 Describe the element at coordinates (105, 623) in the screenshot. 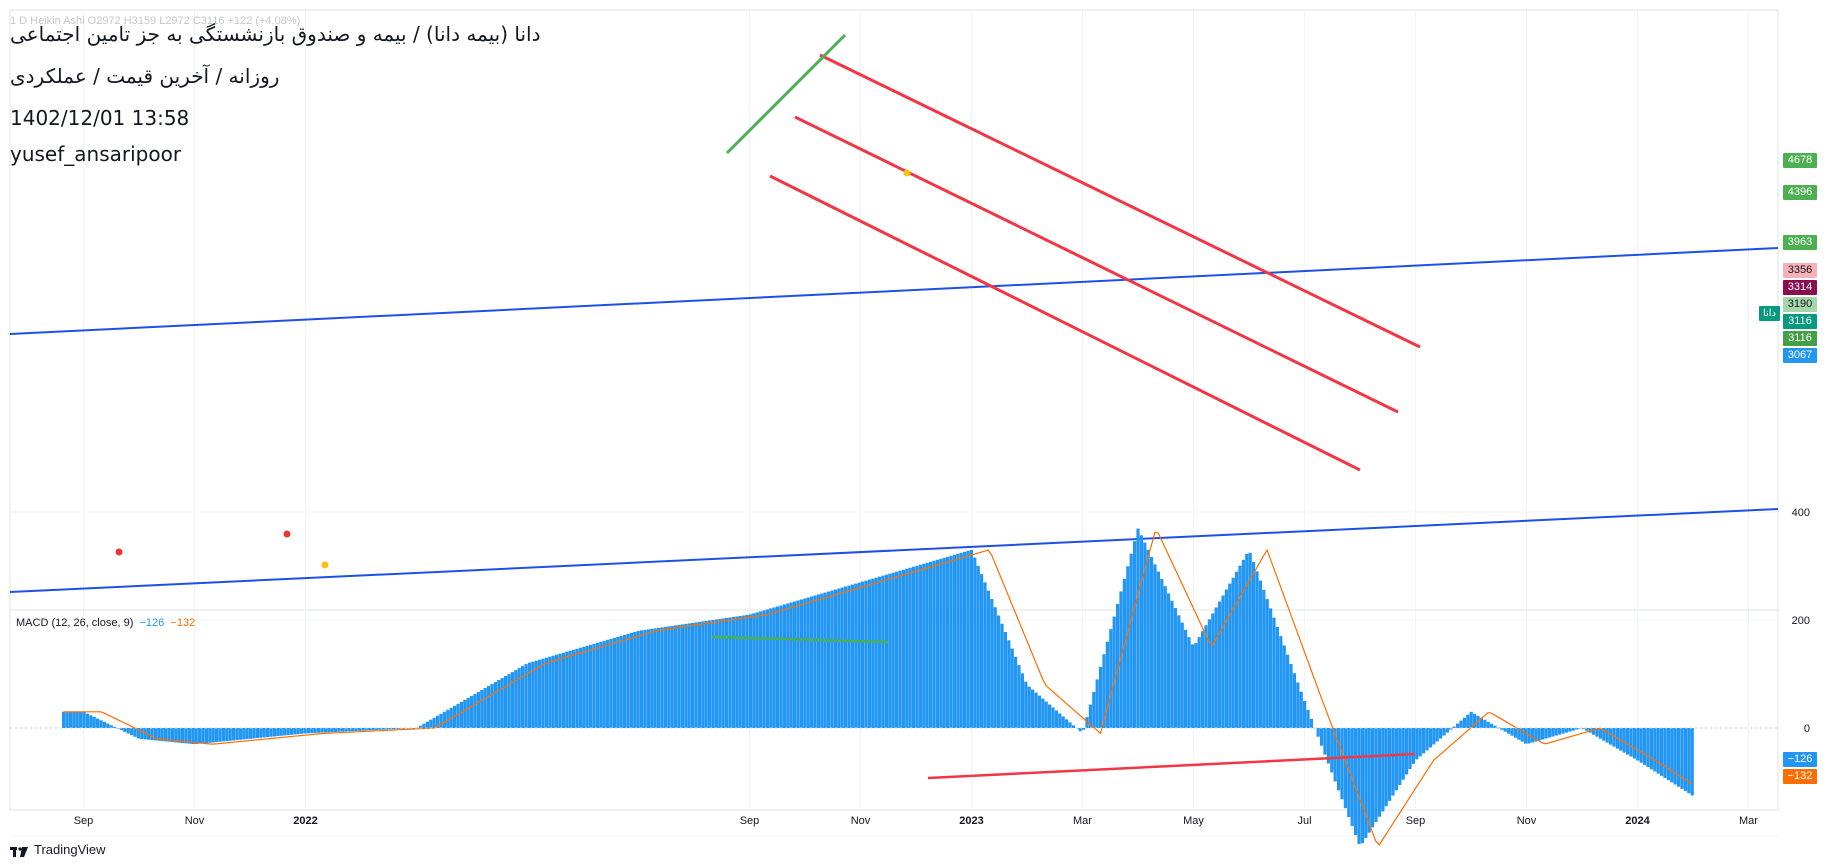

I see `macd-legend: MACD (12, 26, close, 9) −126 −132` at that location.